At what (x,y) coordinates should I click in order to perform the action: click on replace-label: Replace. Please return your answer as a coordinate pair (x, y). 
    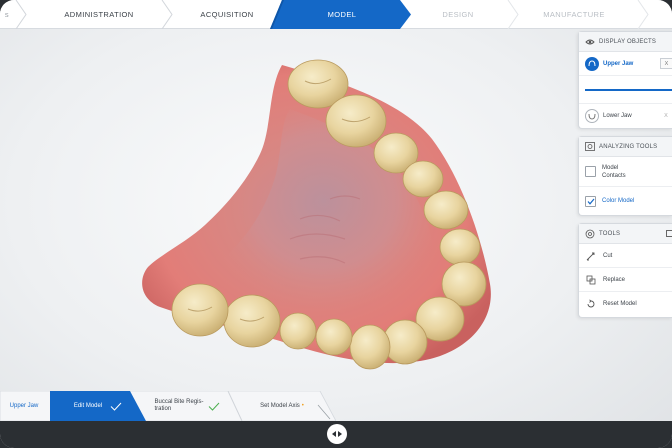
    Looking at the image, I should click on (614, 279).